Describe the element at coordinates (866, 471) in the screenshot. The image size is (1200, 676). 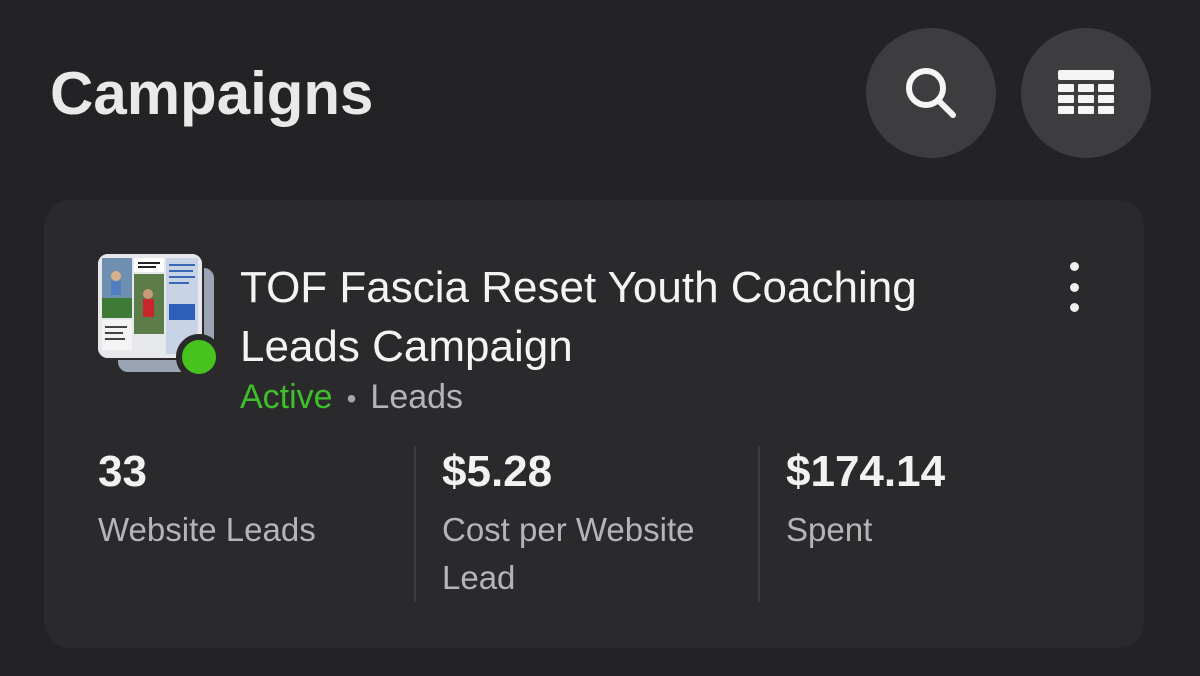
I see `metric-value: $174.14` at that location.